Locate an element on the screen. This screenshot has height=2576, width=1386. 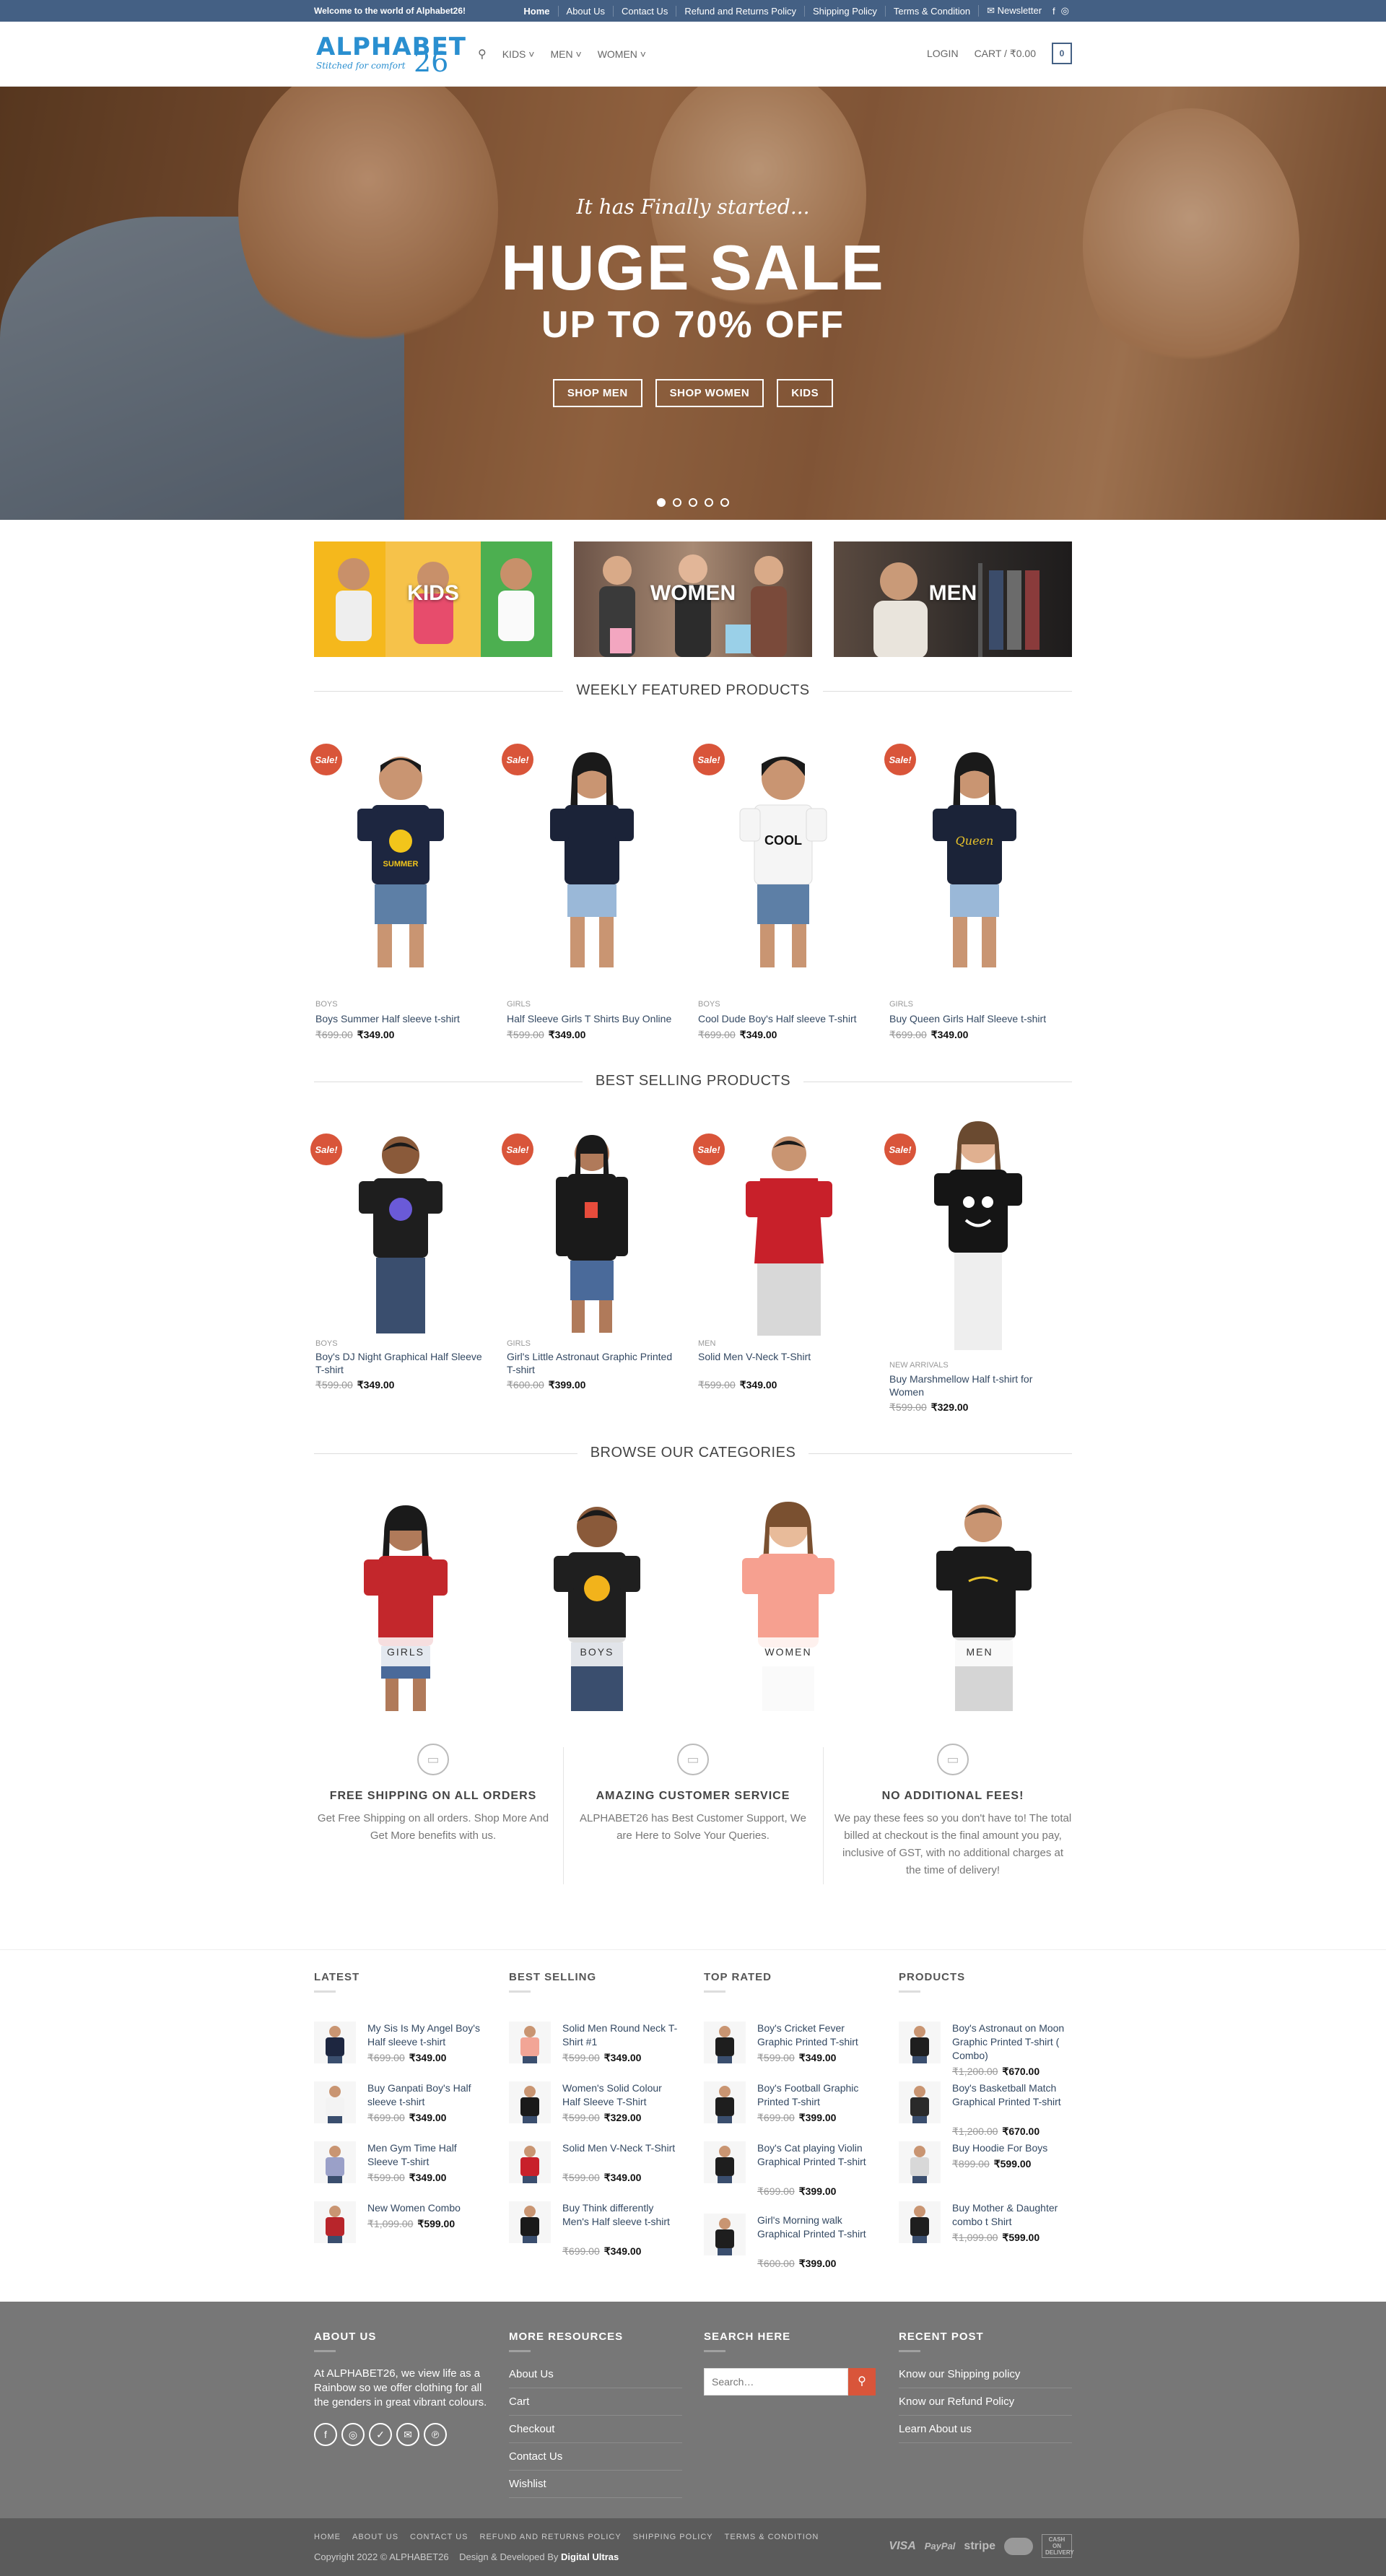
product-image: Queen is located at coordinates (974, 866).